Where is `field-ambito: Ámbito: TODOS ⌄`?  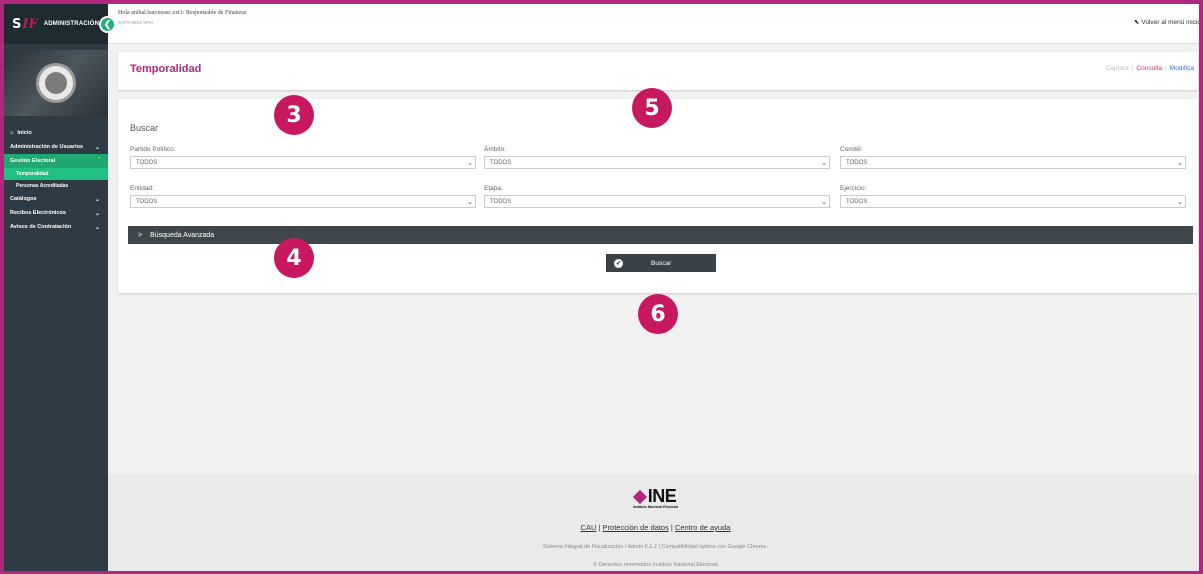 field-ambito: Ámbito: TODOS ⌄ is located at coordinates (657, 157).